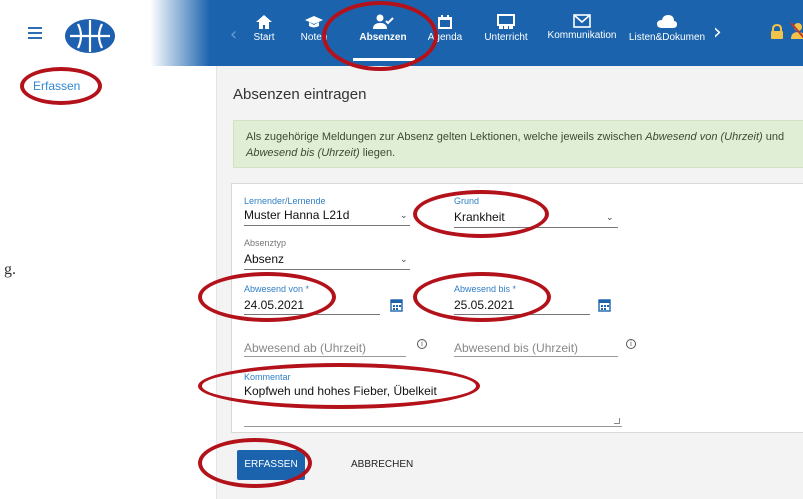 The height and width of the screenshot is (499, 803). What do you see at coordinates (773, 137) in the screenshot?
I see `info-text: und` at bounding box center [773, 137].